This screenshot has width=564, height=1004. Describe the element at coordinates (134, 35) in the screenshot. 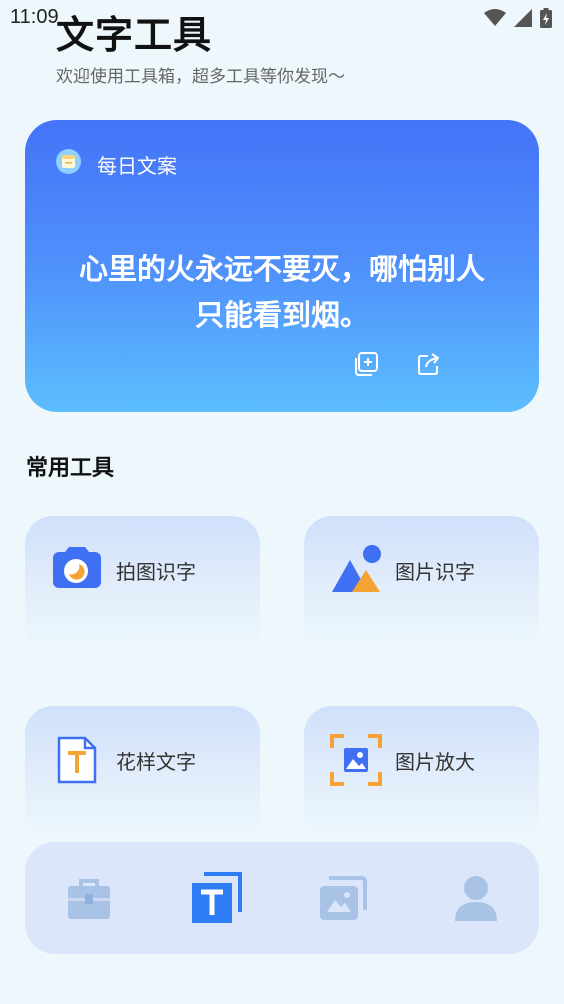

I see `page-title: 文字工具` at that location.